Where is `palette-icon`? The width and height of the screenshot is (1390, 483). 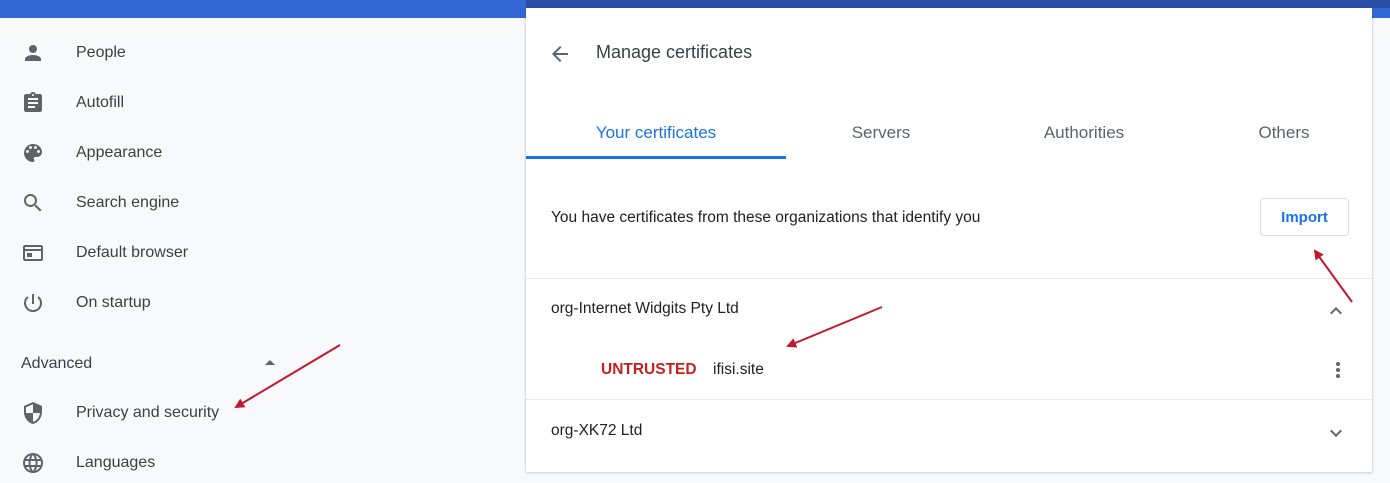
palette-icon is located at coordinates (33, 153).